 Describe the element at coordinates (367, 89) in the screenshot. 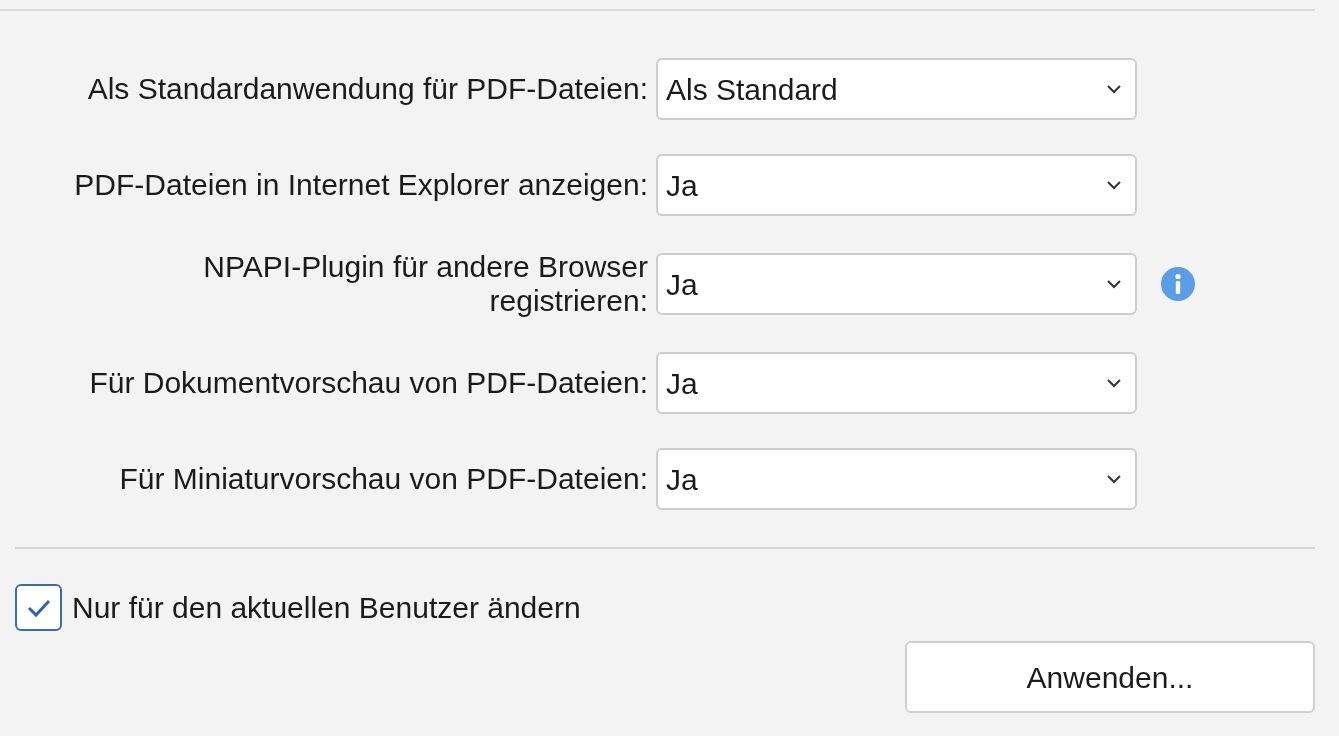

I see `setting-label: Als Standardanwendung für PDF-Dateien:` at that location.